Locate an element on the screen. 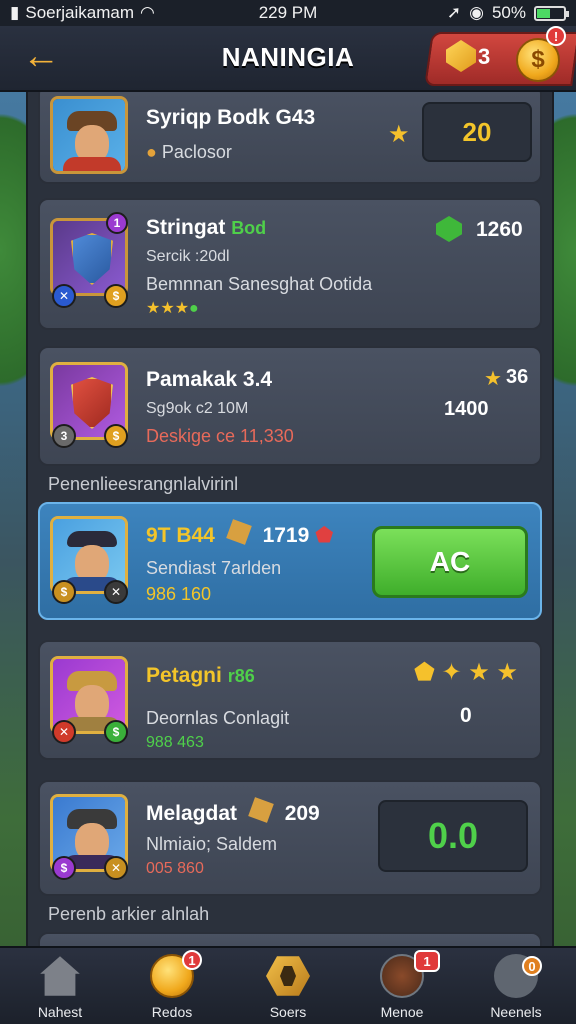 Image resolution: width=576 pixels, height=1024 pixels. coin-symbol: $ is located at coordinates (538, 59).